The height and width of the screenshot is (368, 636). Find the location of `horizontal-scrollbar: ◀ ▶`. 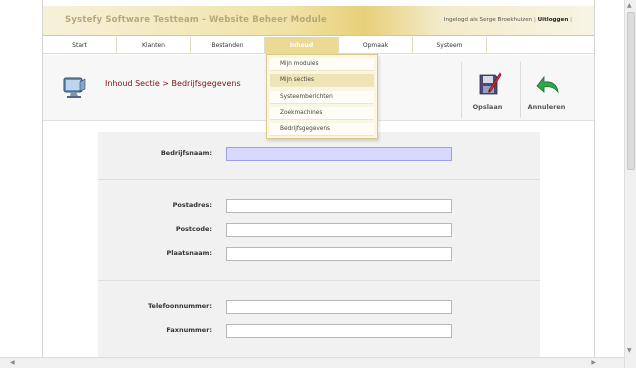

horizontal-scrollbar: ◀ ▶ is located at coordinates (312, 362).